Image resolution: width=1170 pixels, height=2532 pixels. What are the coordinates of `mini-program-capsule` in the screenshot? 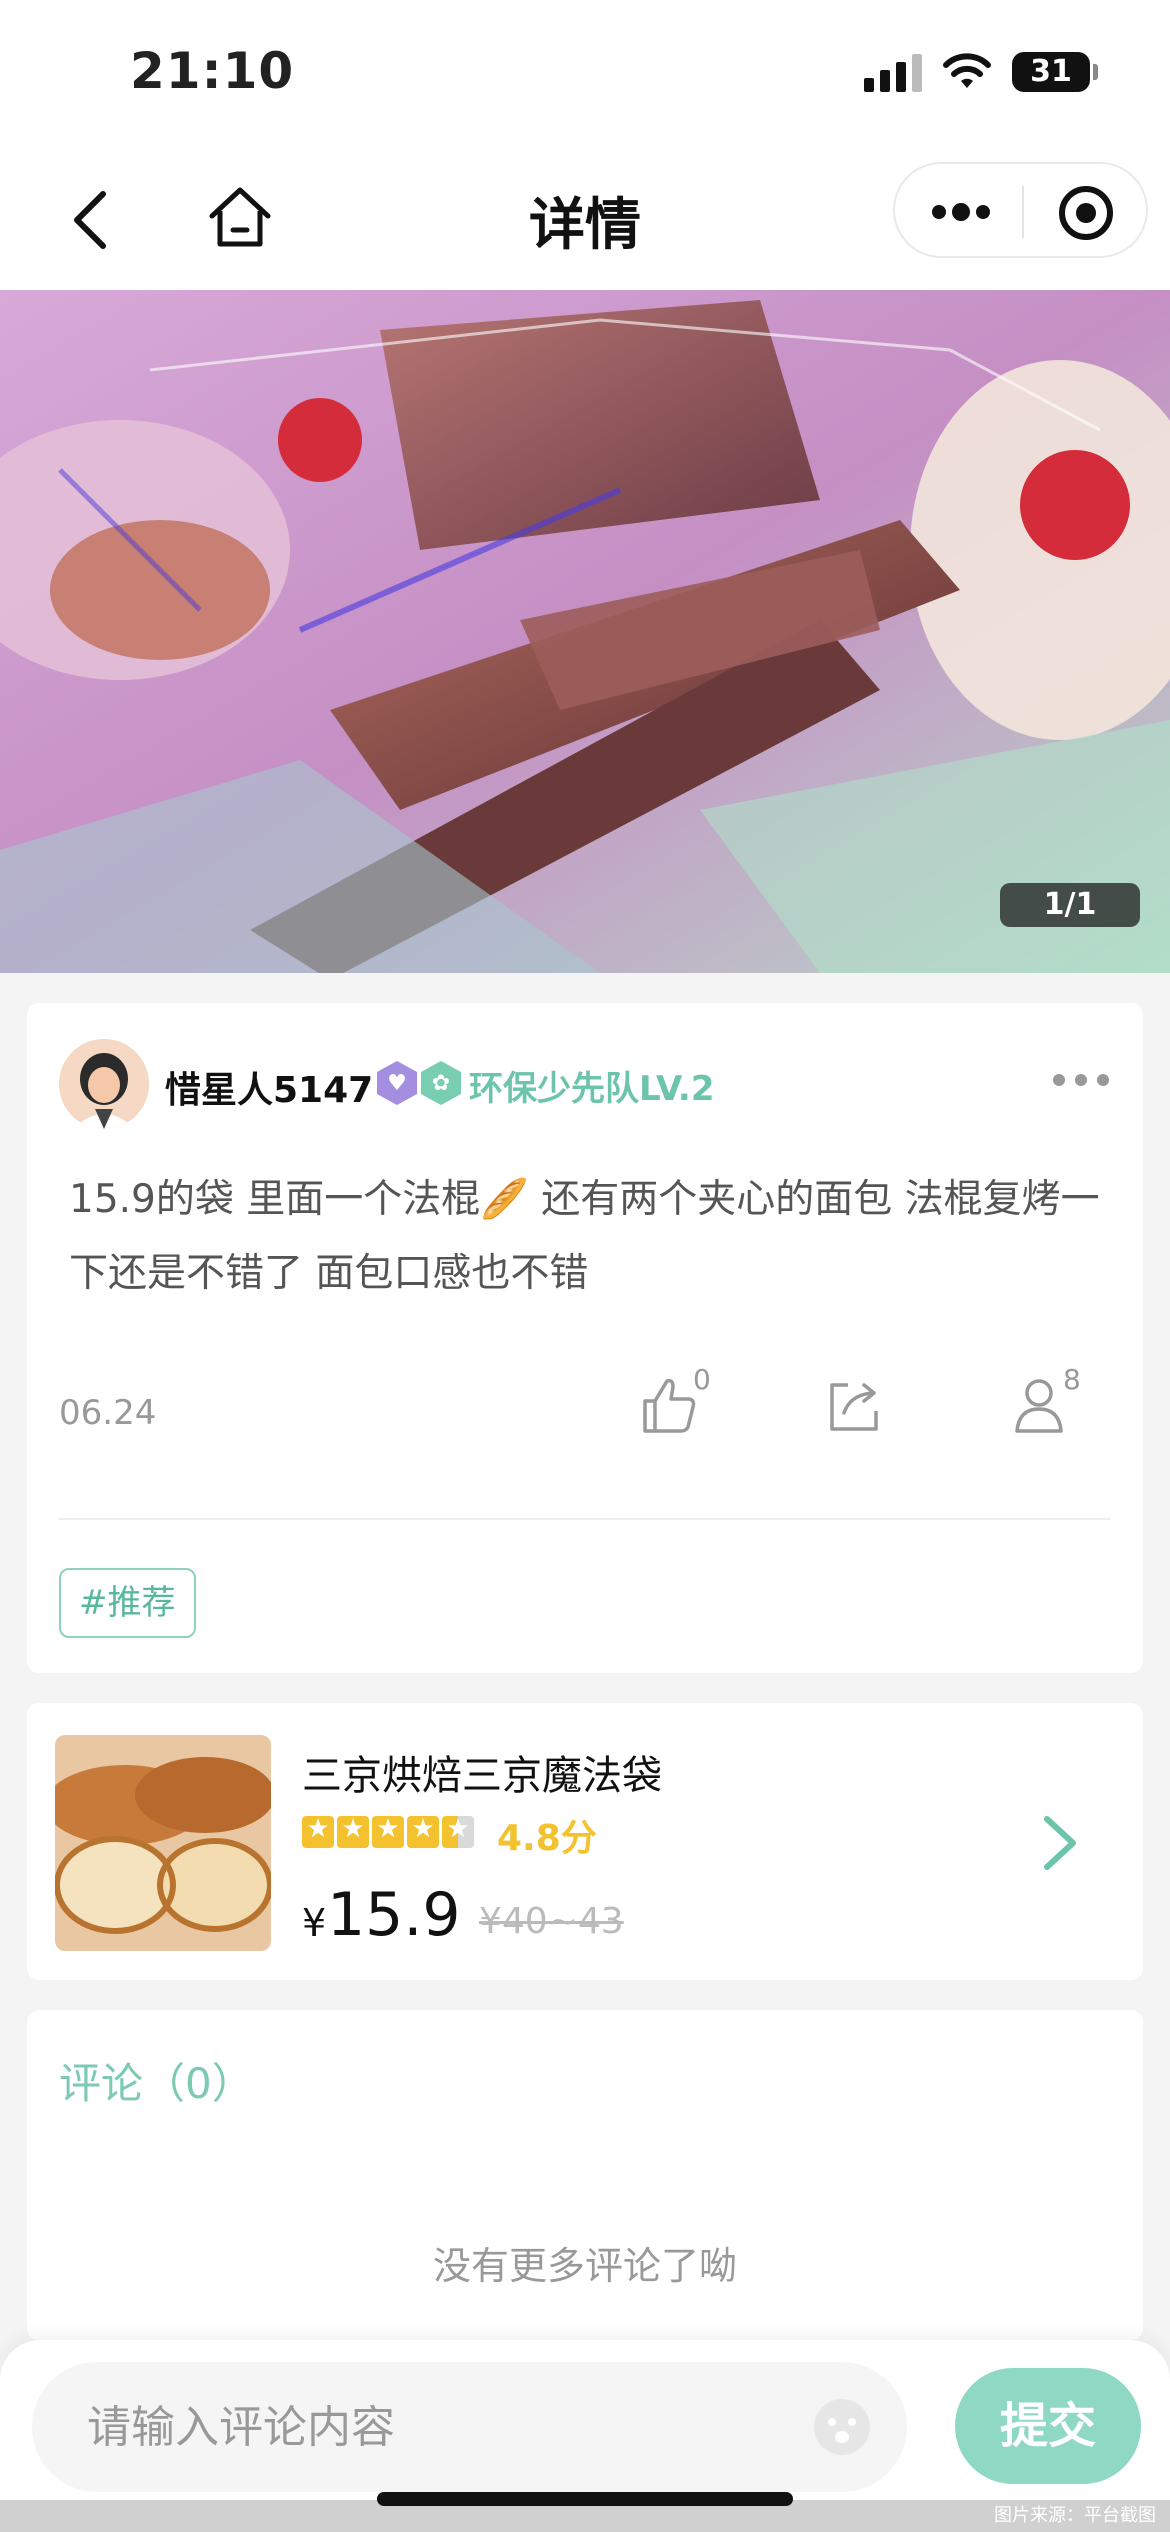 It's located at (1020, 210).